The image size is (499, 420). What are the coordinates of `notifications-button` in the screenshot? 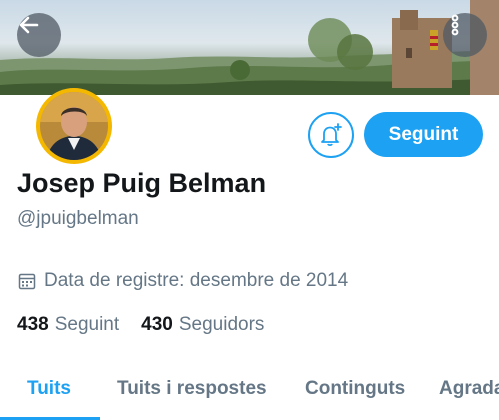 It's located at (331, 135).